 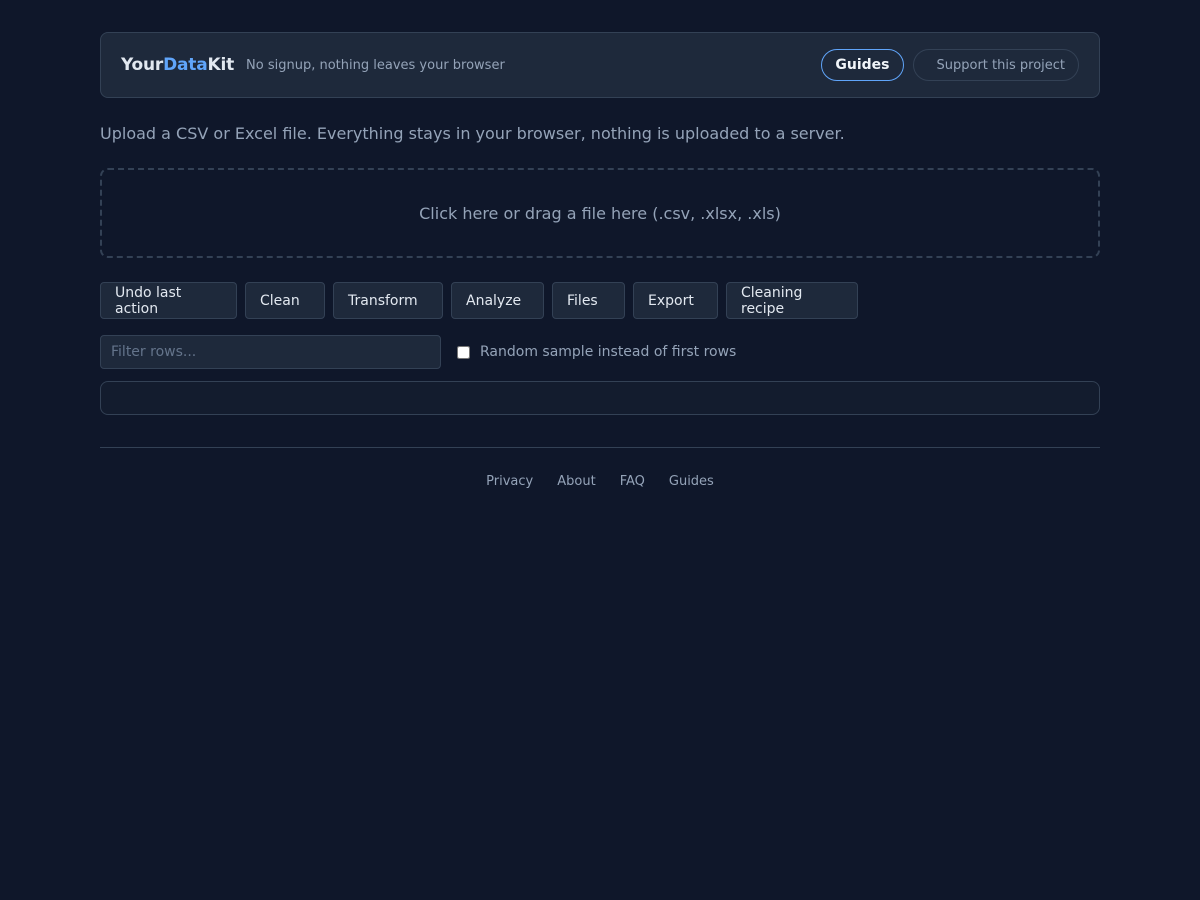 I want to click on guides-button: Guides, so click(x=862, y=65).